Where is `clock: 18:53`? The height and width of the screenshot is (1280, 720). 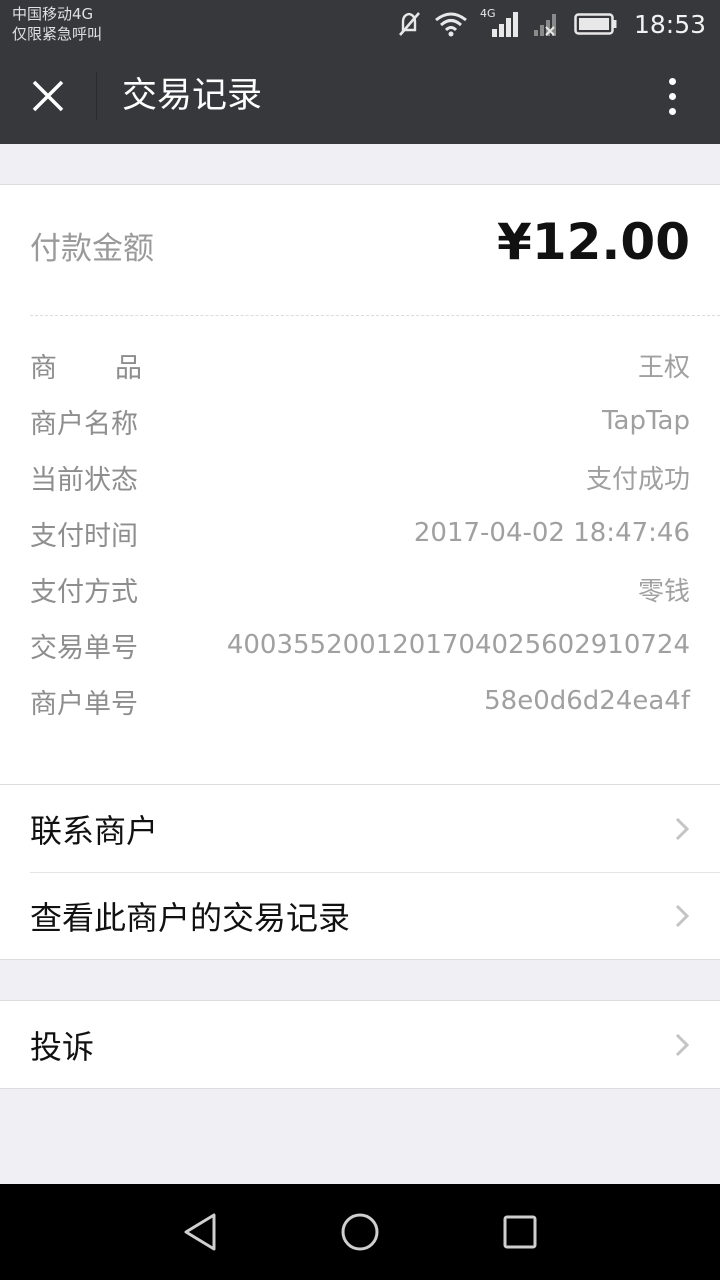
clock: 18:53 is located at coordinates (669, 24).